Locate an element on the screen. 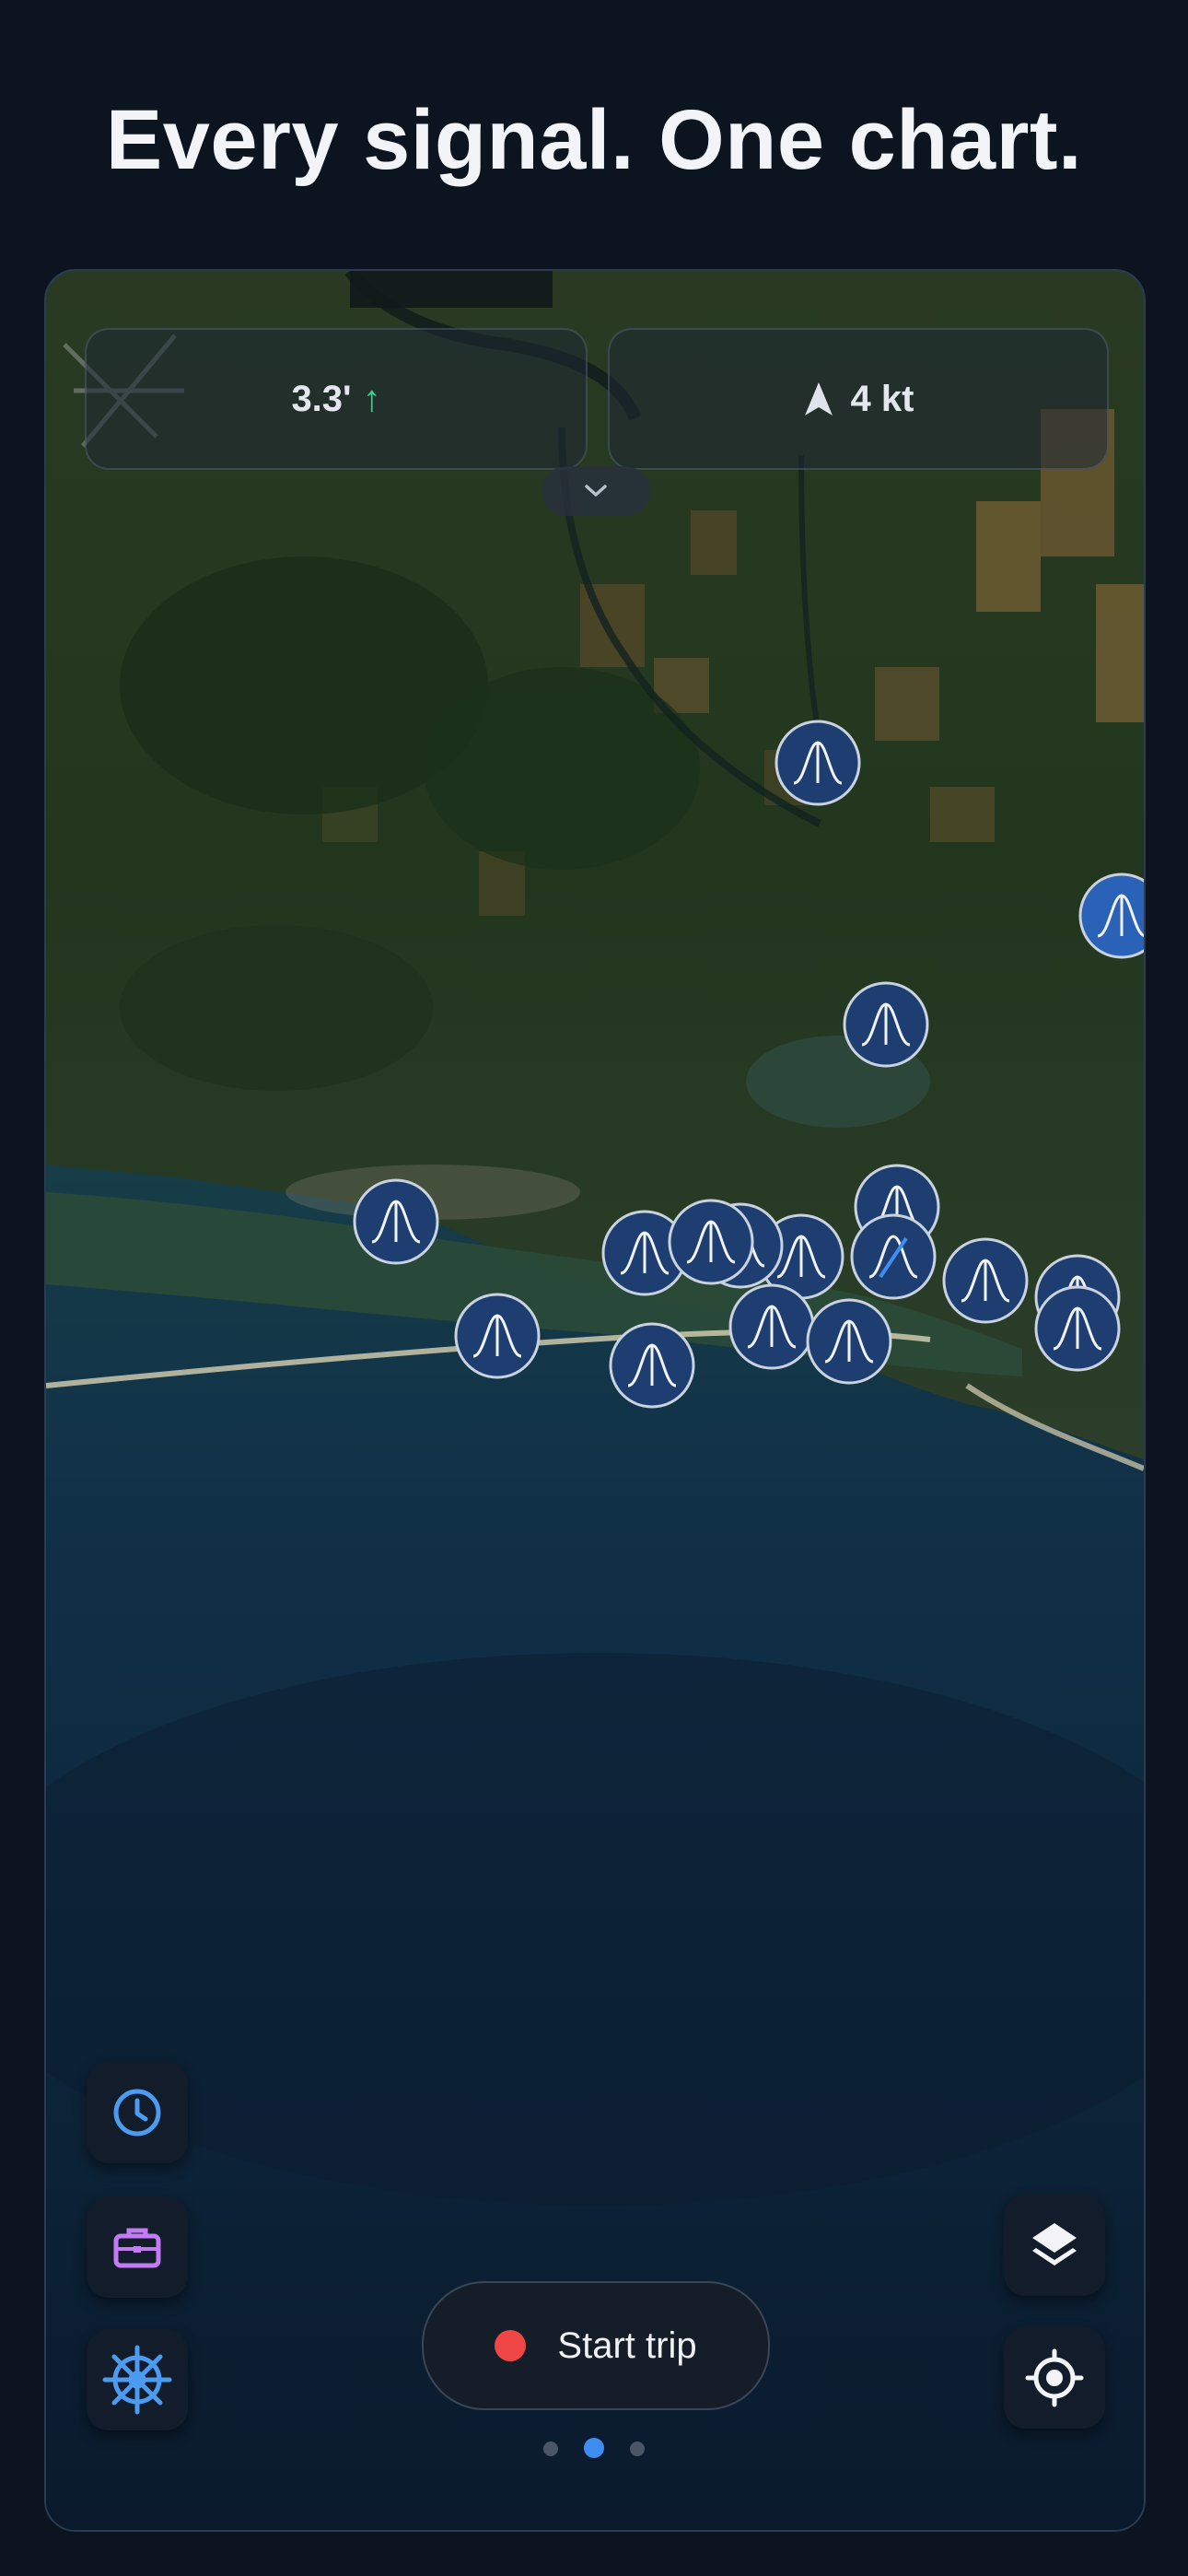 This screenshot has width=1188, height=2576. page-indicator is located at coordinates (594, 2449).